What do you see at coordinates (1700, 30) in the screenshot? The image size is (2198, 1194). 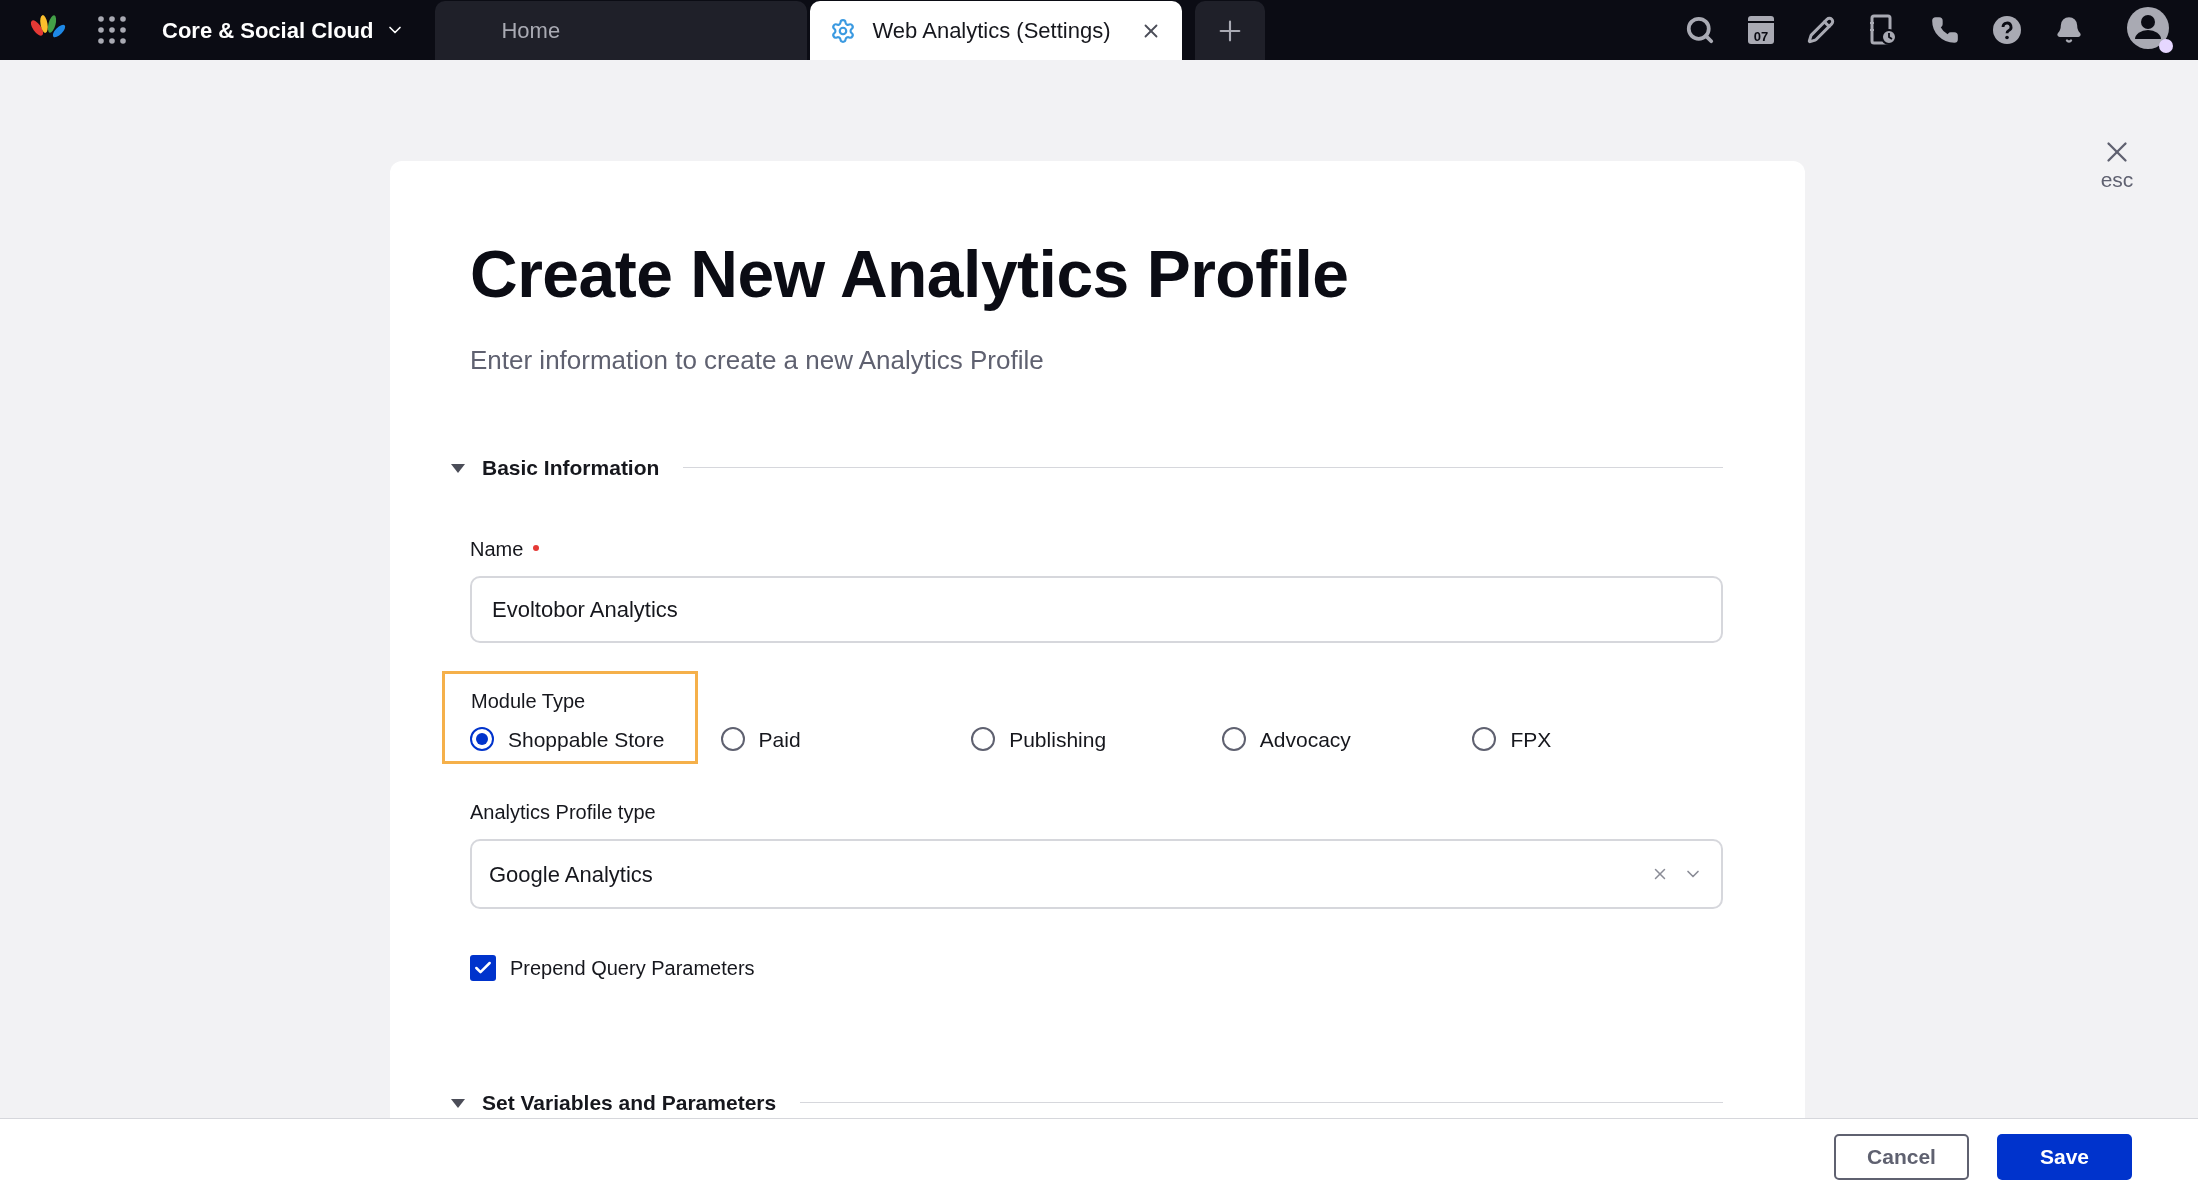 I see `search-icon` at bounding box center [1700, 30].